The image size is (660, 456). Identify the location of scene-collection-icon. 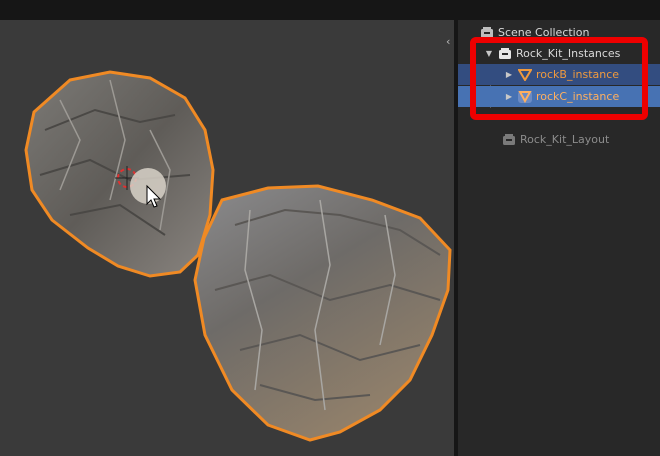
(487, 32).